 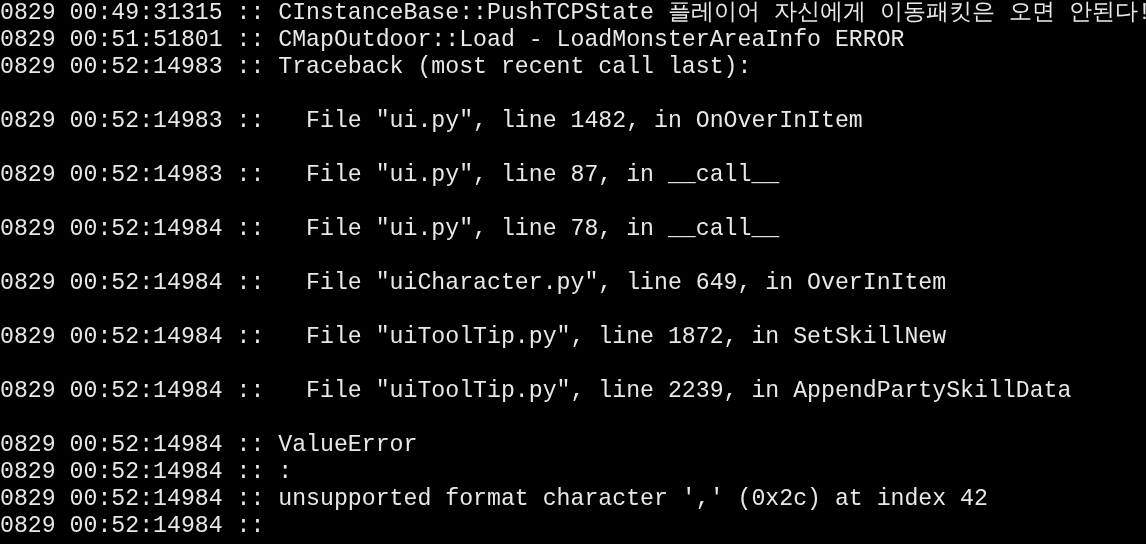 I want to click on log-line: 0829 00:52:14983 :: File "ui.py", line 87, in __call__, so click(x=390, y=175).